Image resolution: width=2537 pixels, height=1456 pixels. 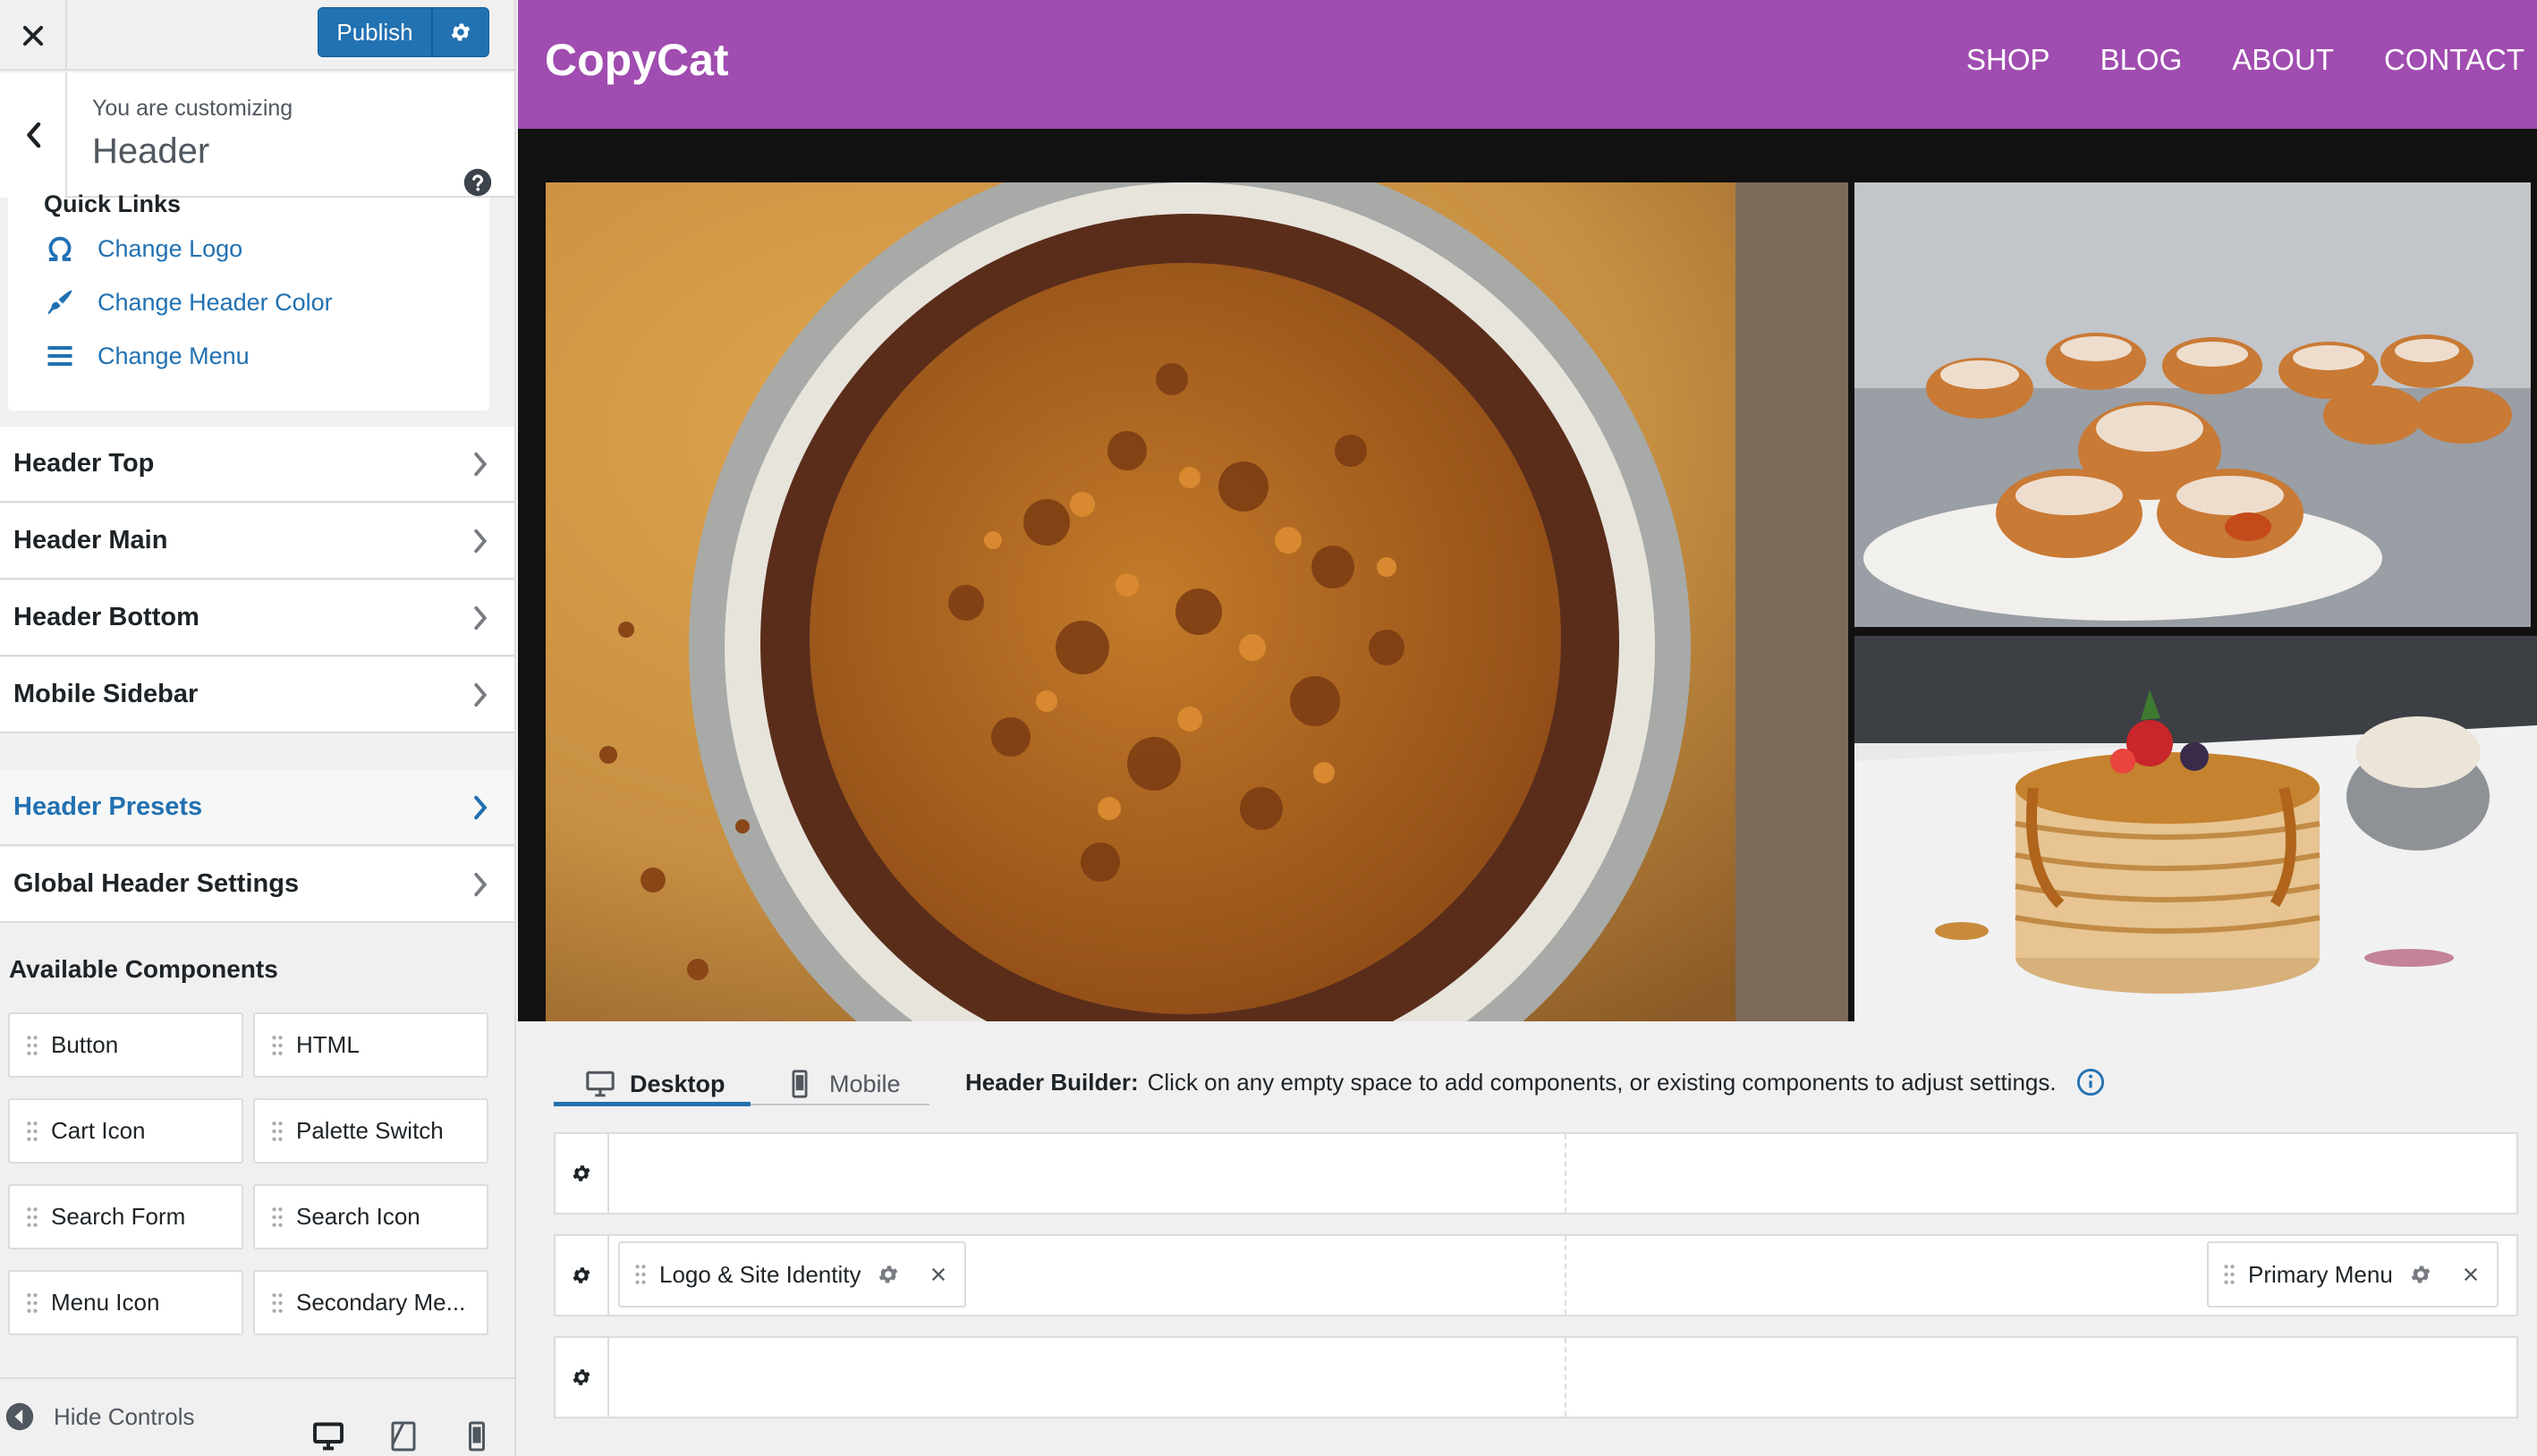 I want to click on component-html: HTML, so click(x=370, y=1045).